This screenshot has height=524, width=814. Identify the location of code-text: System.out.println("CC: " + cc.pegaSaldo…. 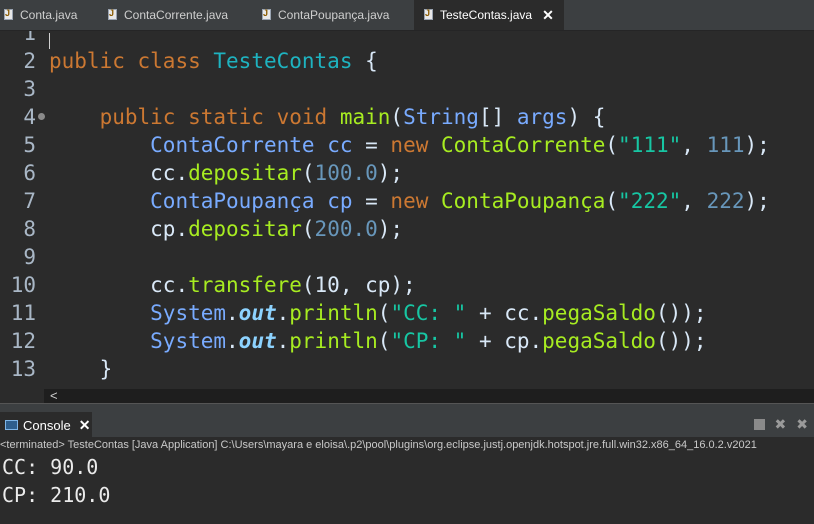
(378, 313).